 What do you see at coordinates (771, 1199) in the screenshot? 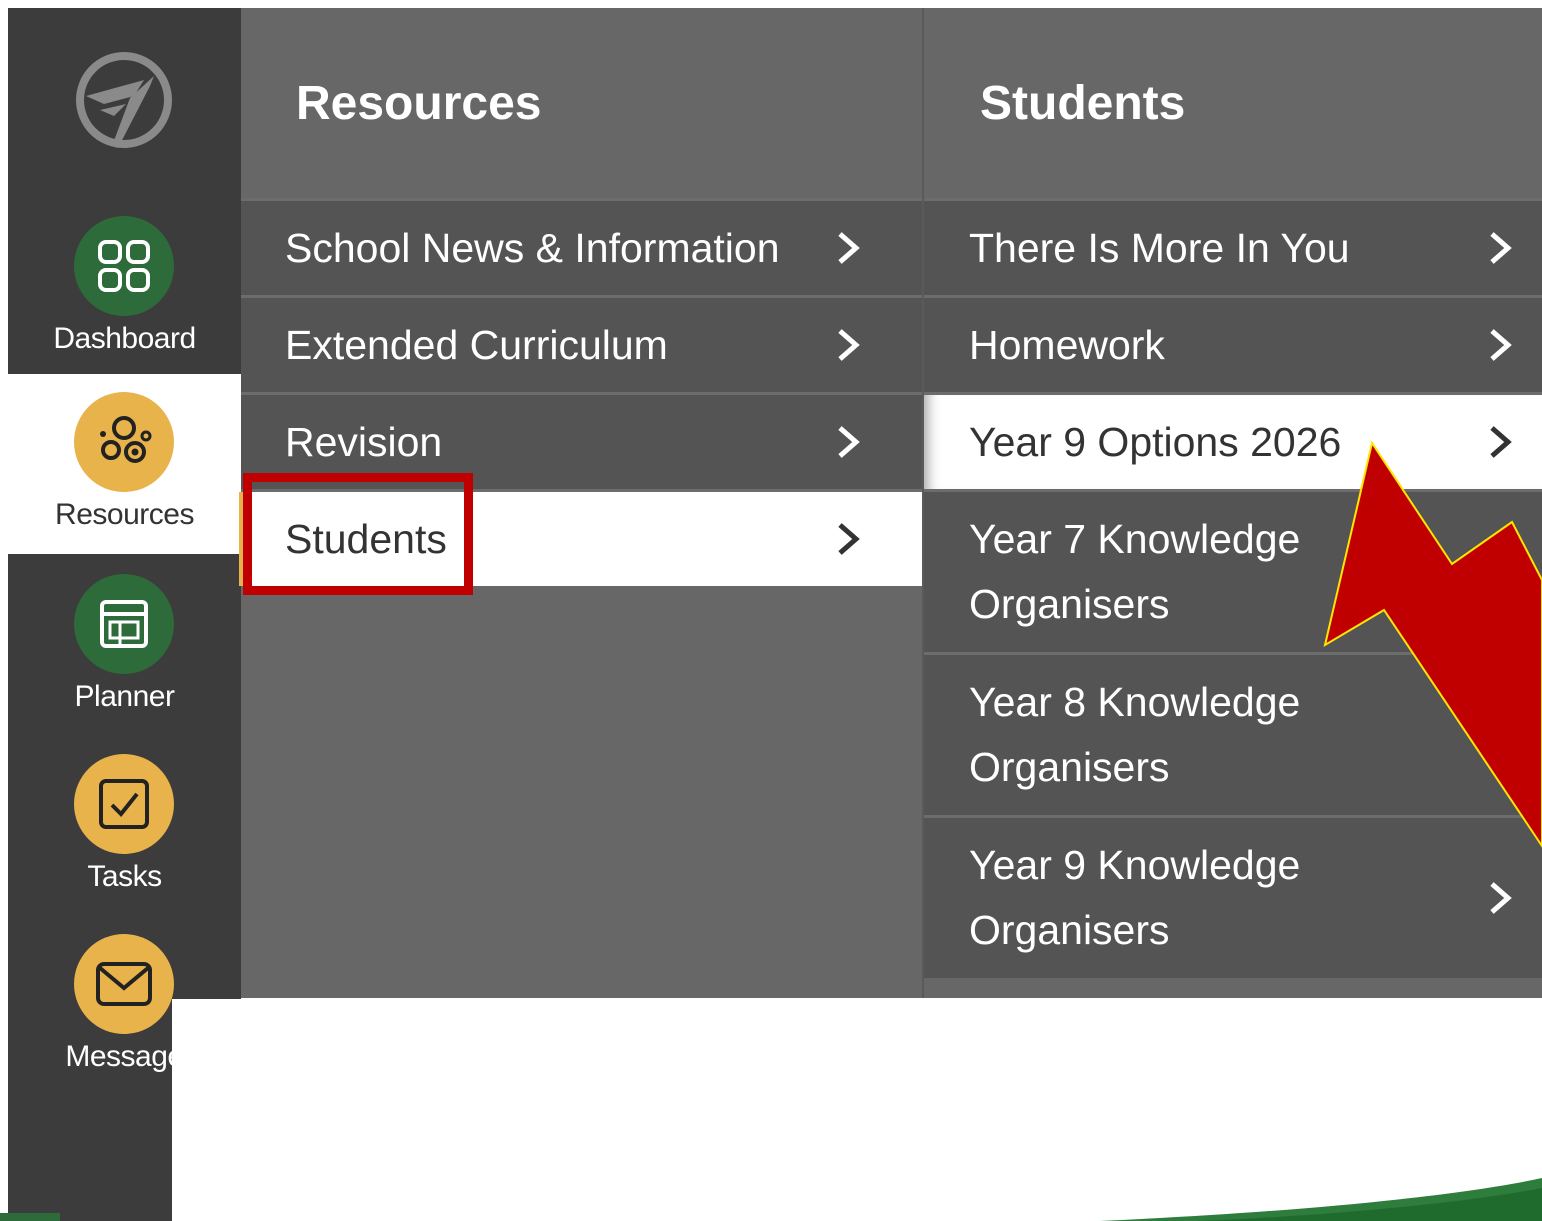
I see `decorative-swoosh` at bounding box center [771, 1199].